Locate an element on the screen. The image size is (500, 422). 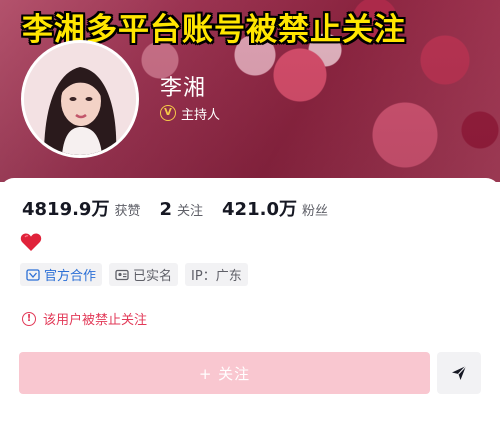
ban-notice: ! 该用户被禁止关注 is located at coordinates (84, 318).